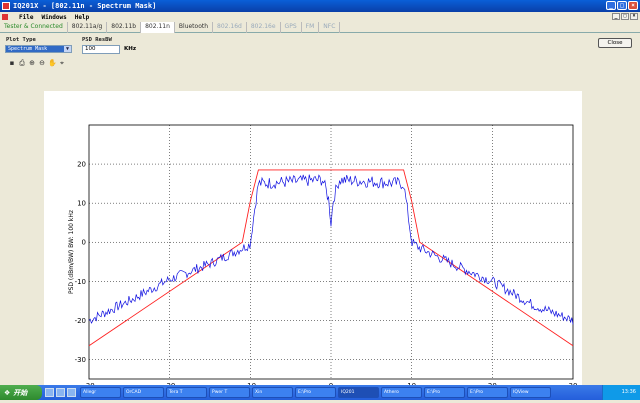 This screenshot has width=640, height=403. What do you see at coordinates (330, 27) in the screenshot?
I see `tab-9: NFC` at bounding box center [330, 27].